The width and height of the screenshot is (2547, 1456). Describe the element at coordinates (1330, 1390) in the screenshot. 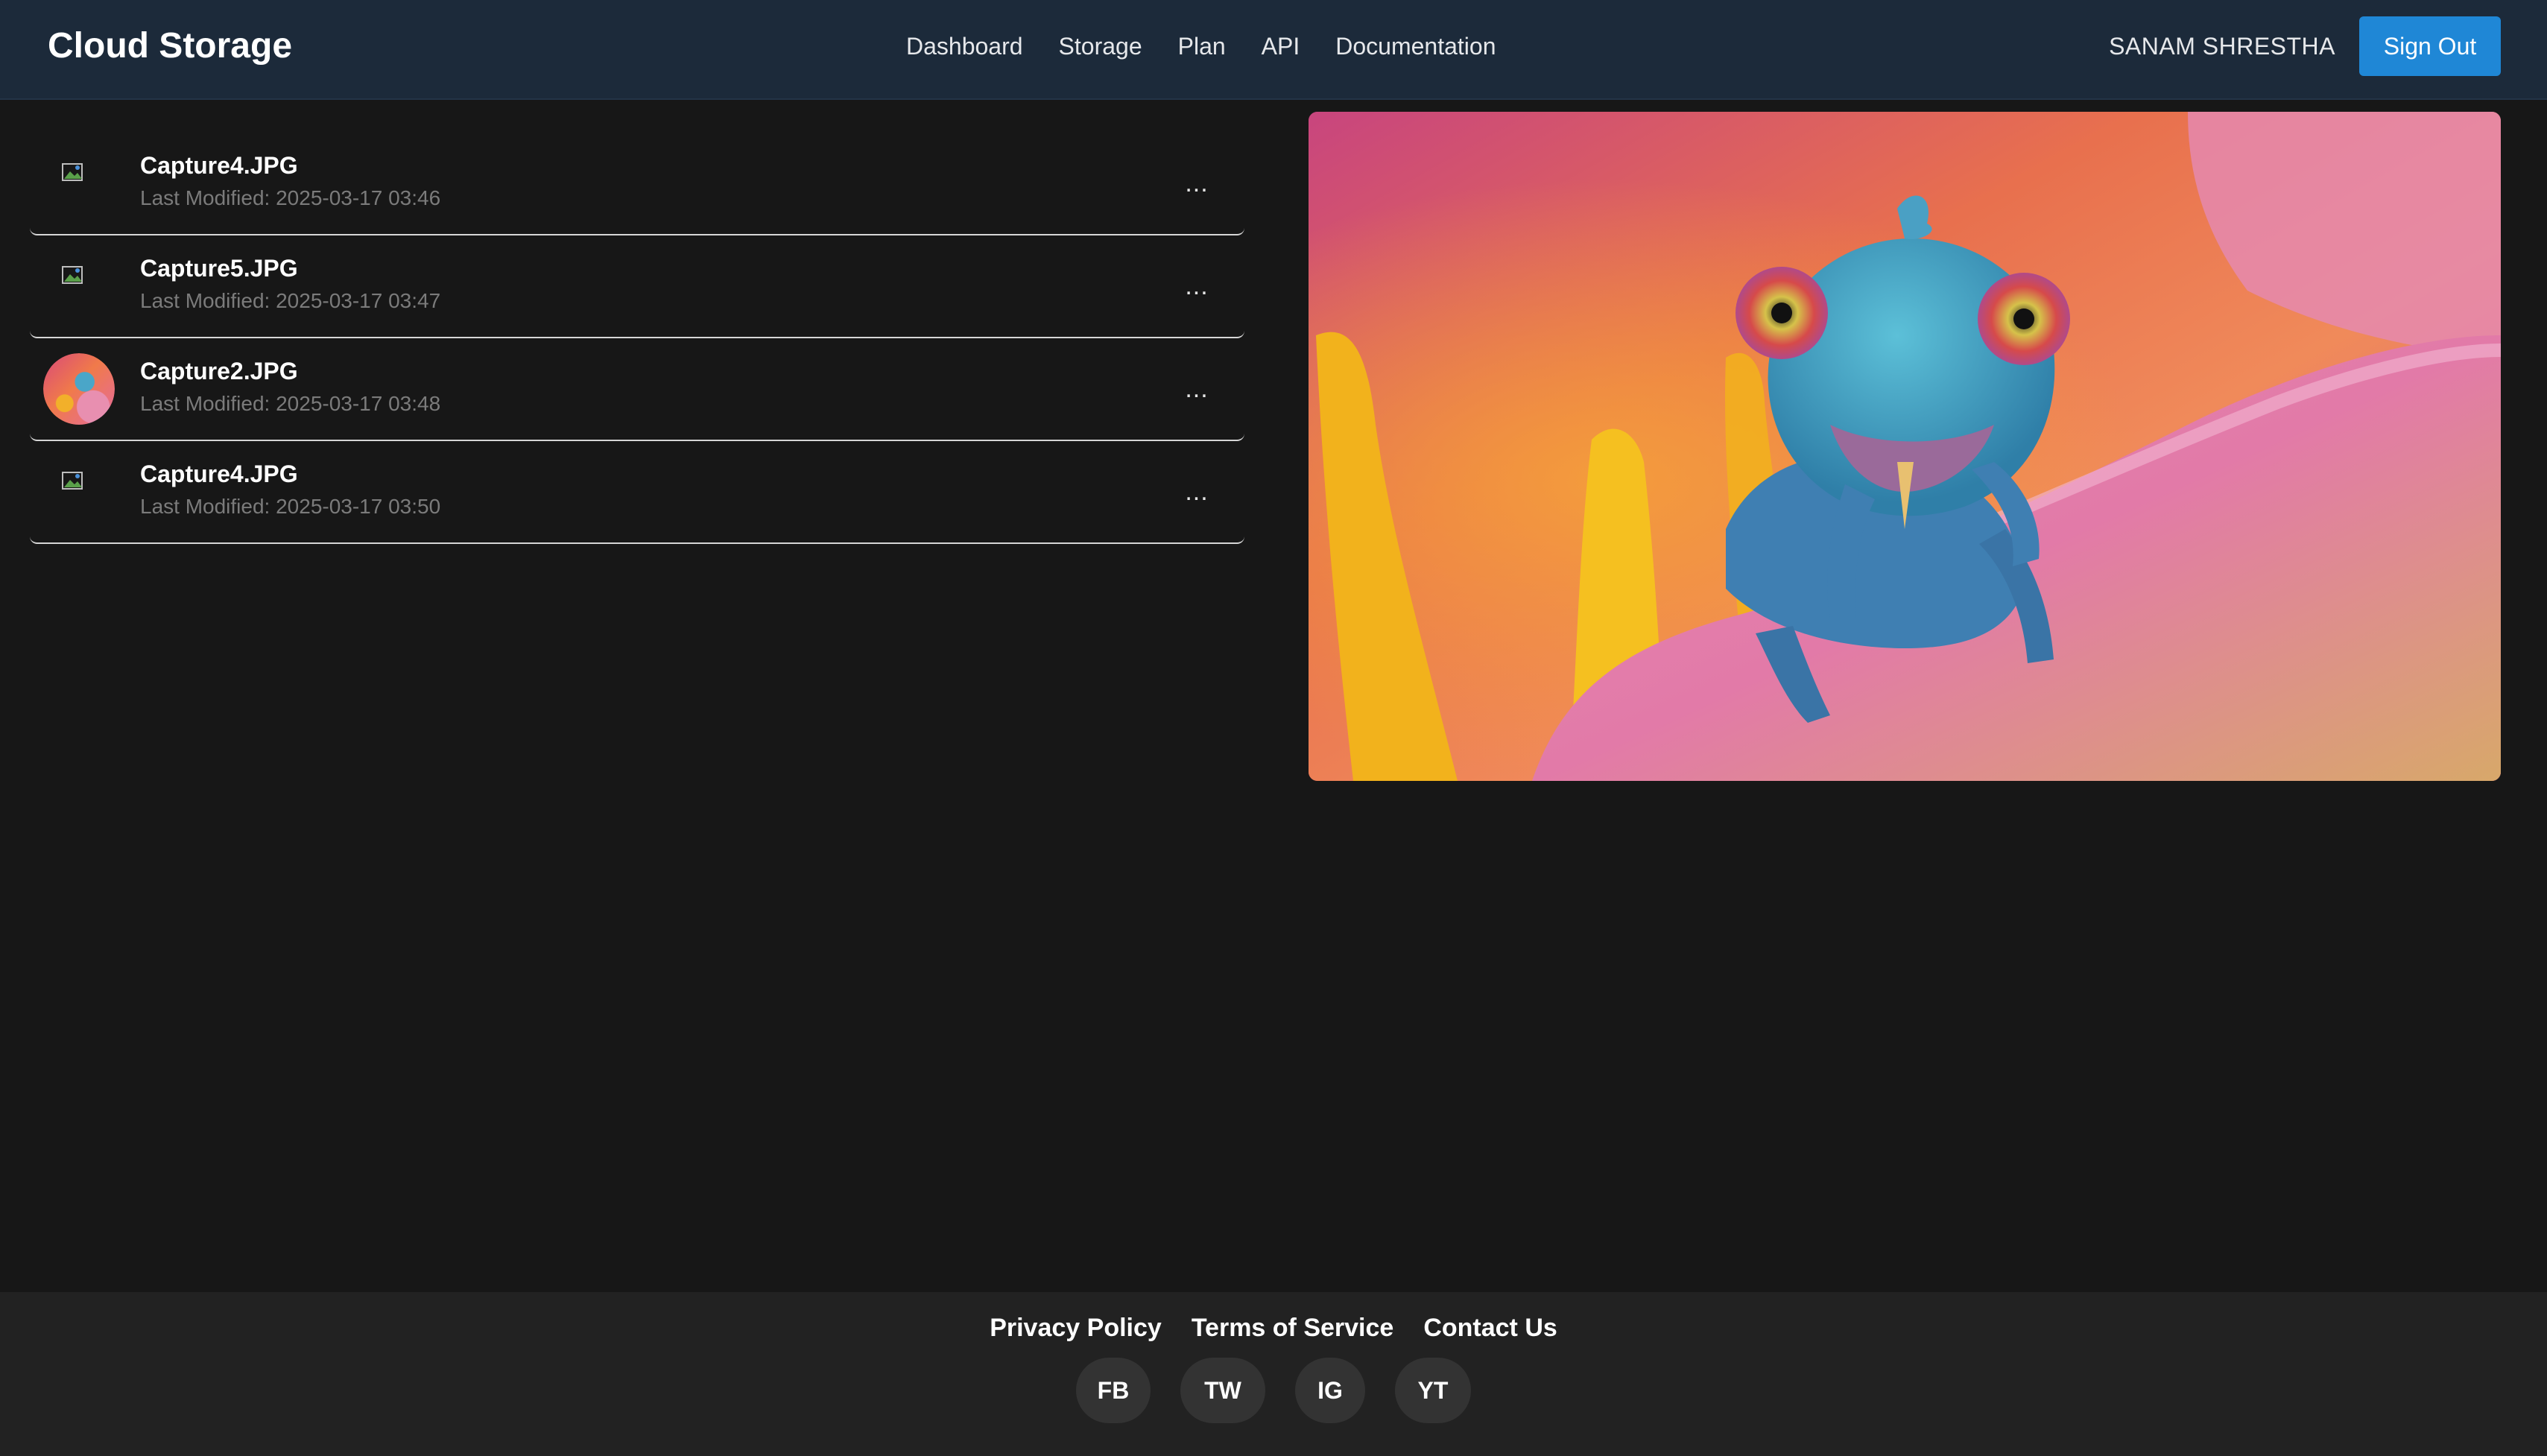

I see `instagram-link: IG` at that location.